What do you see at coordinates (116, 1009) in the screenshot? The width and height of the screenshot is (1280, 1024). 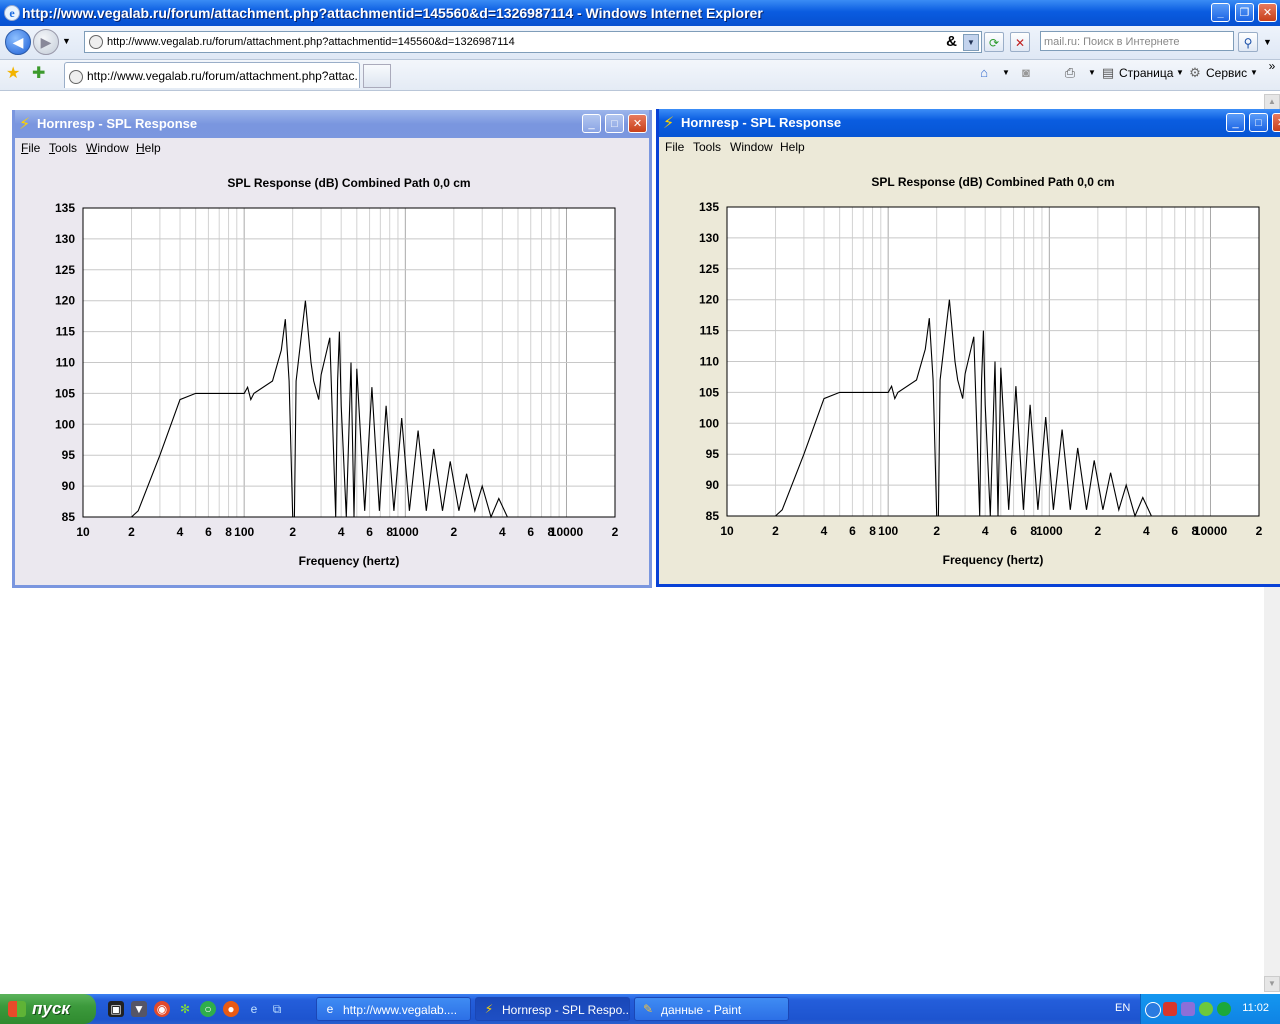 I see `console-icon: ▣` at bounding box center [116, 1009].